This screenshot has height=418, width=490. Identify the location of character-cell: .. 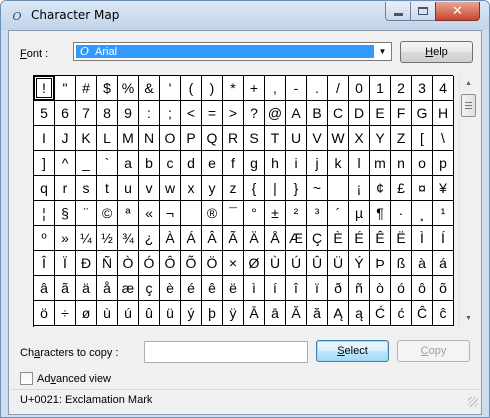
(317, 88).